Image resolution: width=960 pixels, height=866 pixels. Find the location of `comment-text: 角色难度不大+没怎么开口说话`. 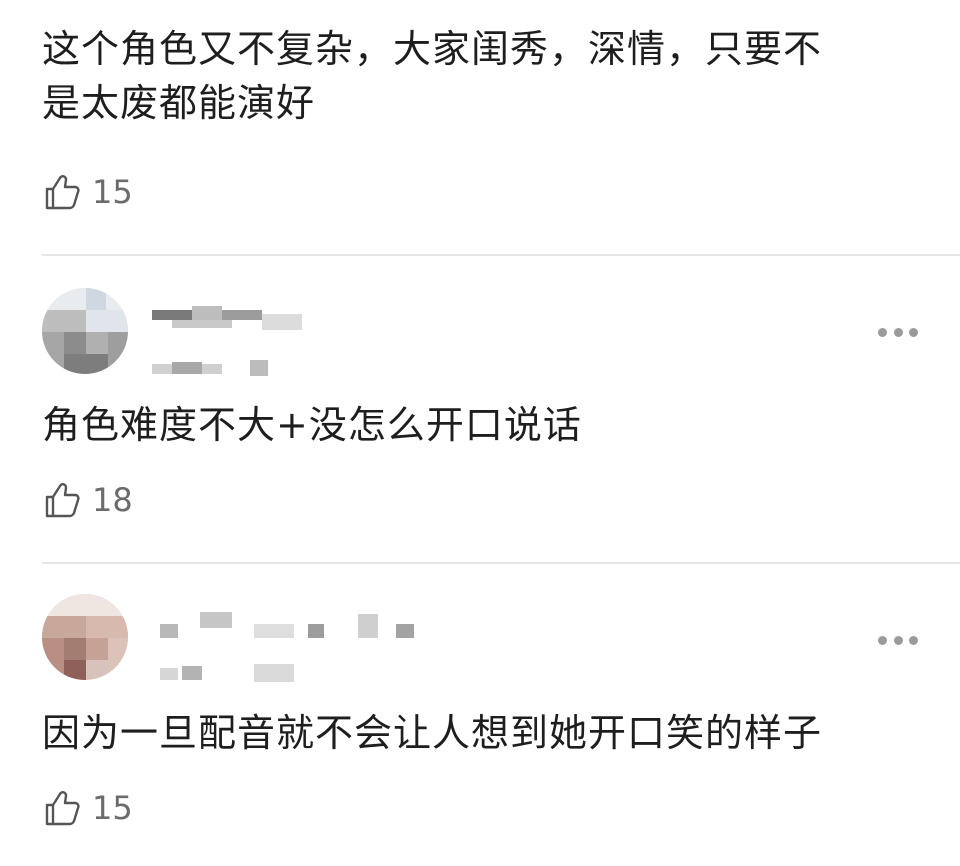

comment-text: 角色难度不大+没怎么开口说话 is located at coordinates (312, 425).